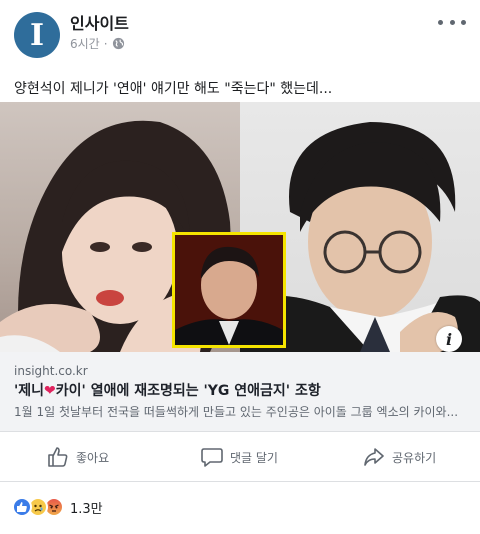 The image size is (480, 534). I want to click on like-reaction-icon, so click(22, 507).